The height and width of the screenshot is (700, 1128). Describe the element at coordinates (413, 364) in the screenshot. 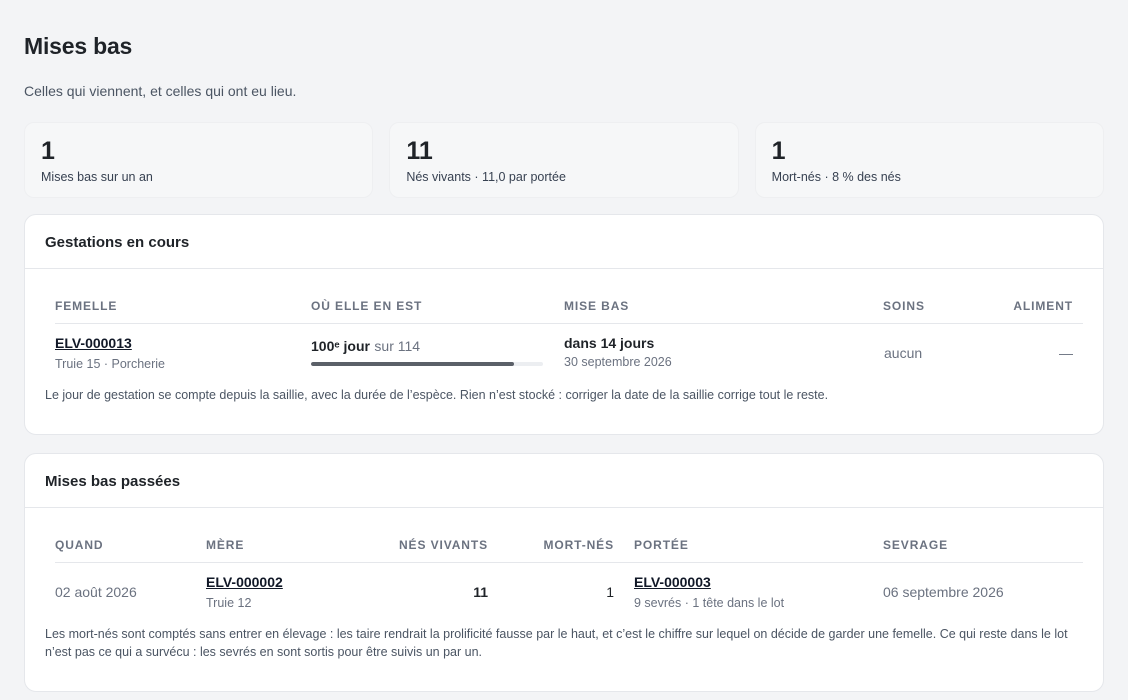

I see `progress-fill` at that location.